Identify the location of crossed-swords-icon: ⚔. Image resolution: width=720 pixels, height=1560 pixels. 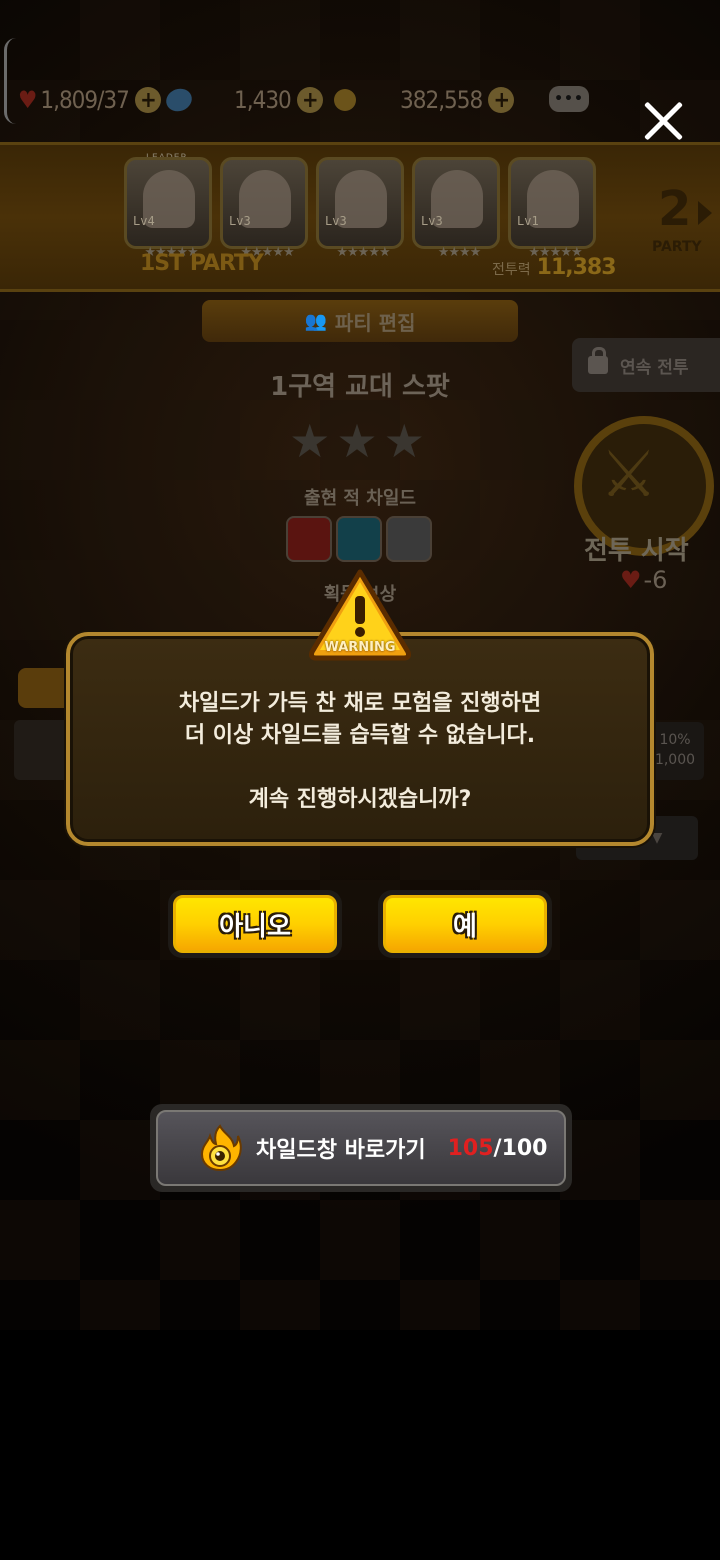
(629, 475).